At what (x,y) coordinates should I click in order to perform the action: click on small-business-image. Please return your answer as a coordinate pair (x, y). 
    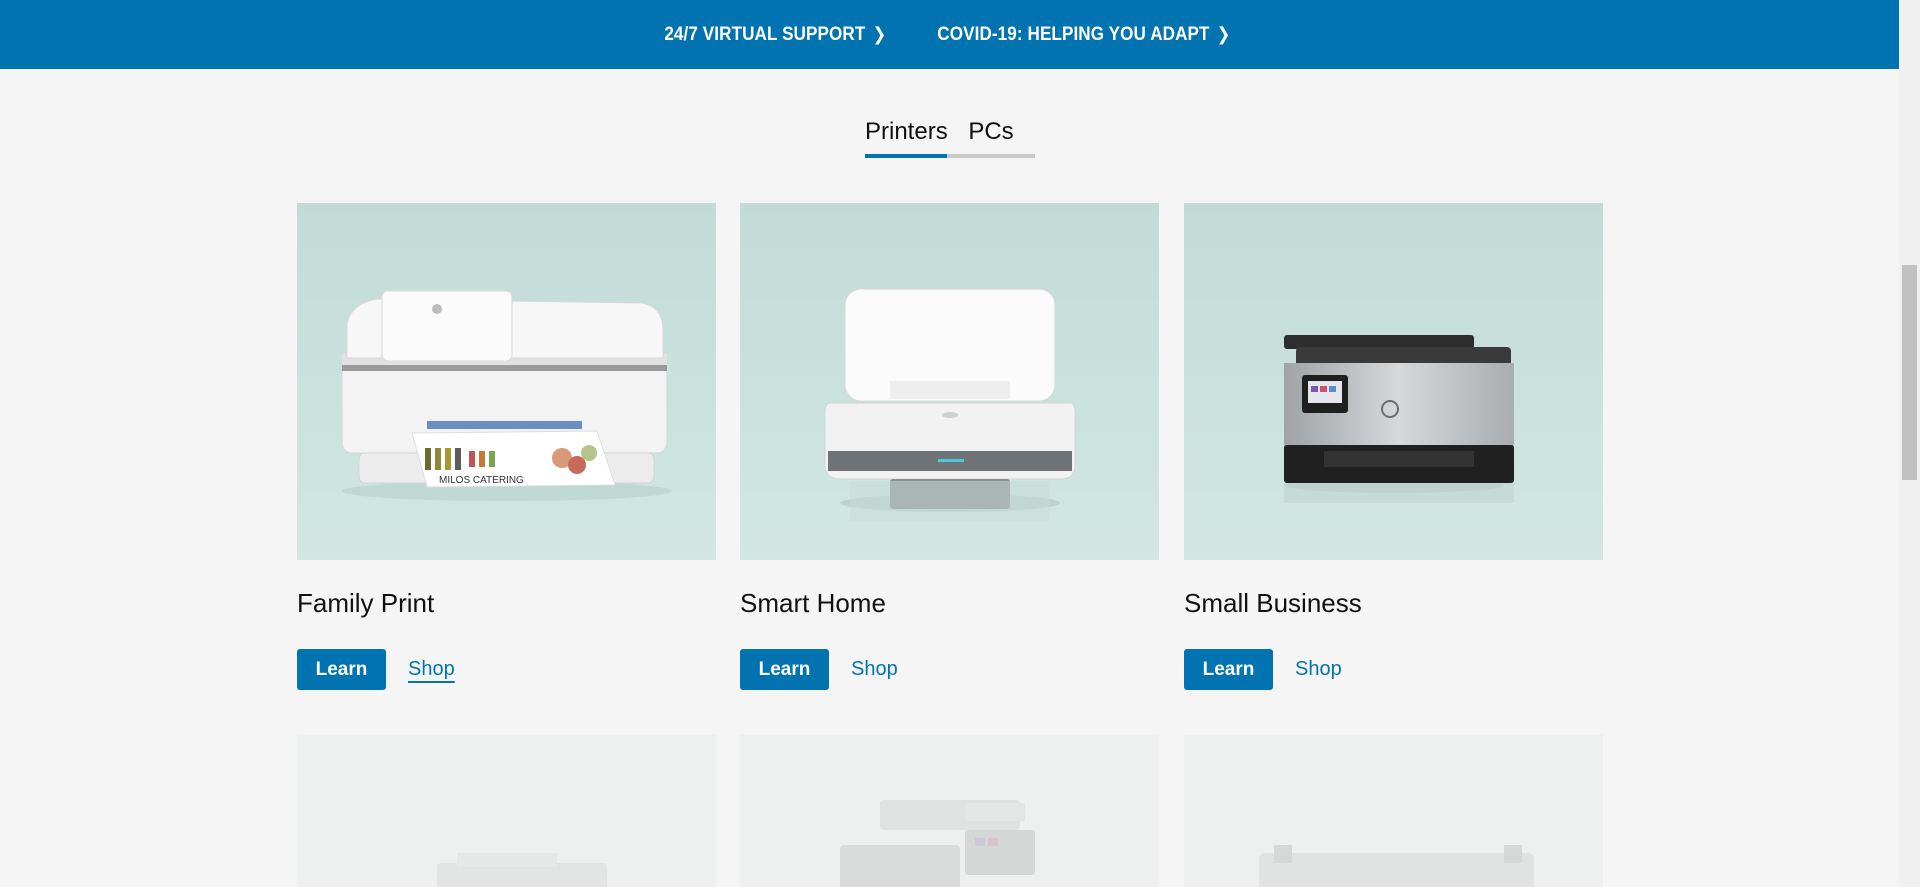
    Looking at the image, I should click on (1393, 381).